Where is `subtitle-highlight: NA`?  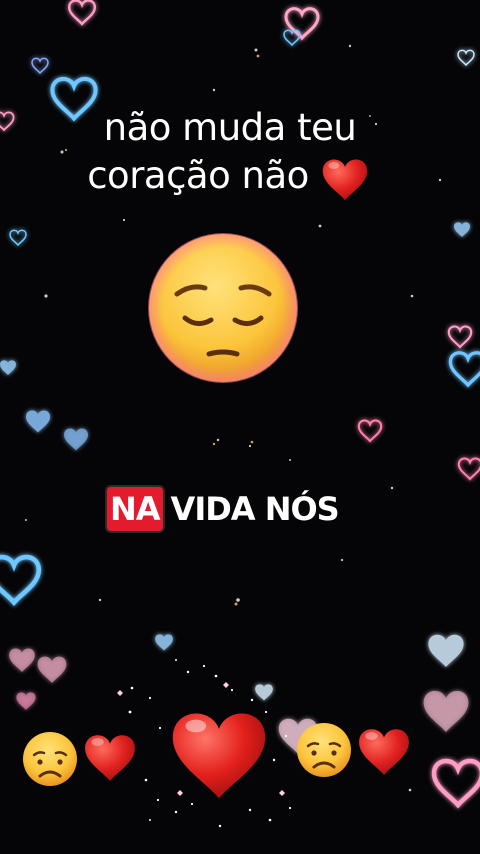
subtitle-highlight: NA is located at coordinates (135, 509).